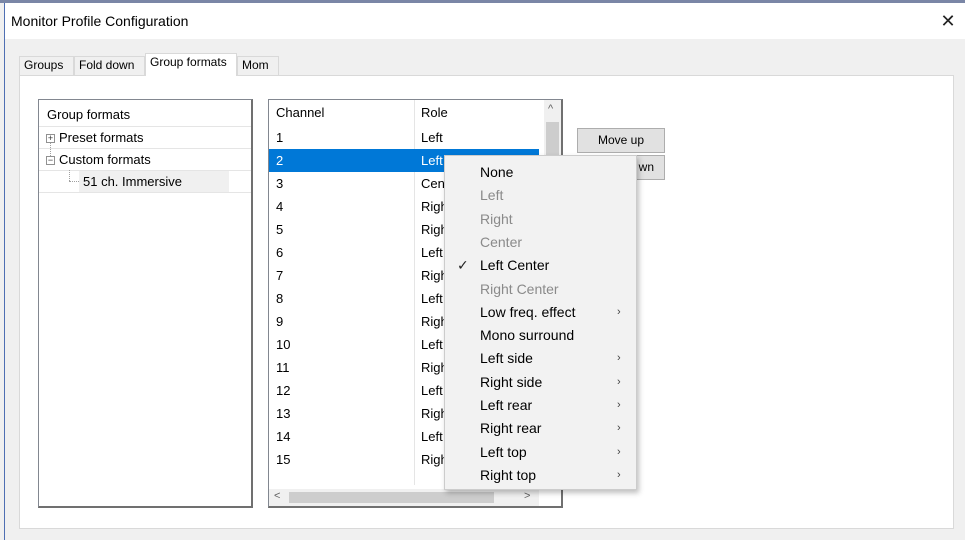  I want to click on checkmark-icon: ✓, so click(463, 265).